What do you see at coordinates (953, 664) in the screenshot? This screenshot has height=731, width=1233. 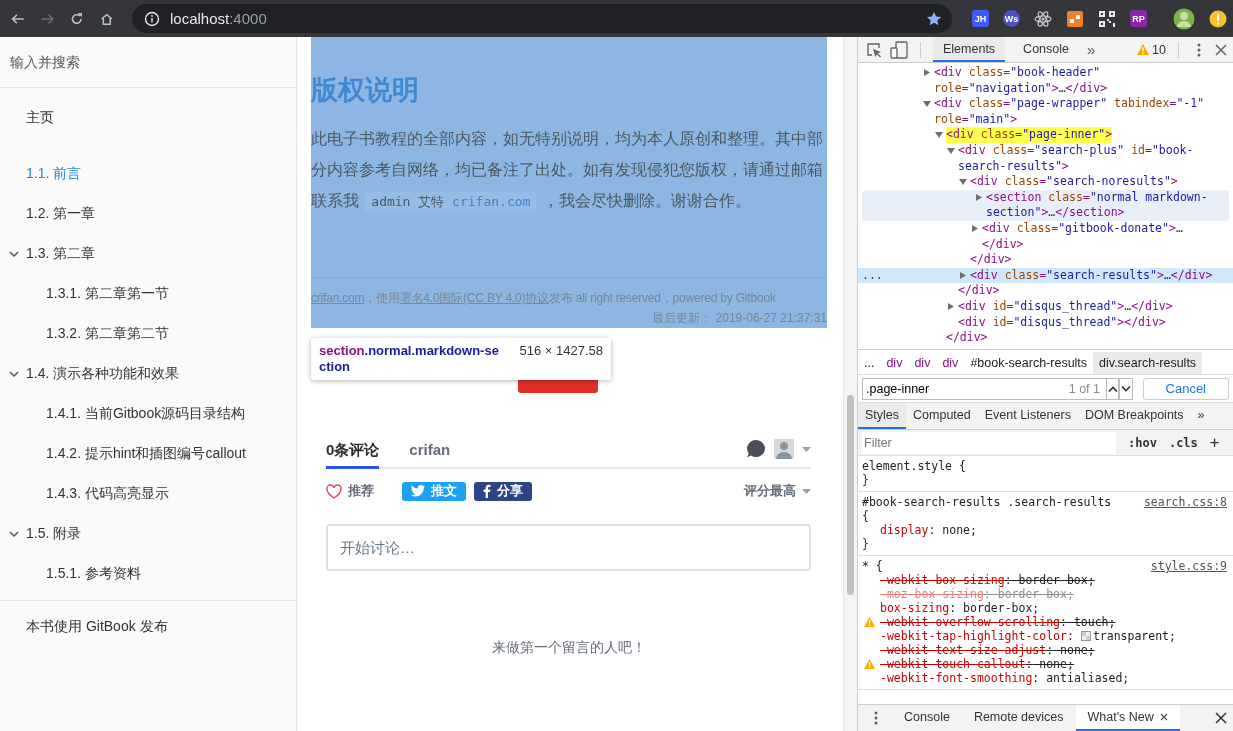 I see `property-name: -webkit-touch-callout` at bounding box center [953, 664].